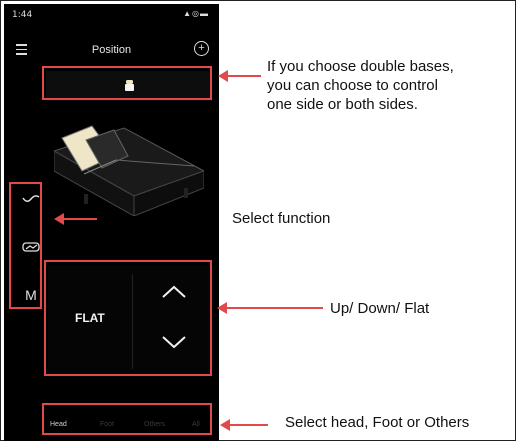  I want to click on function-arrow, so click(75, 219).